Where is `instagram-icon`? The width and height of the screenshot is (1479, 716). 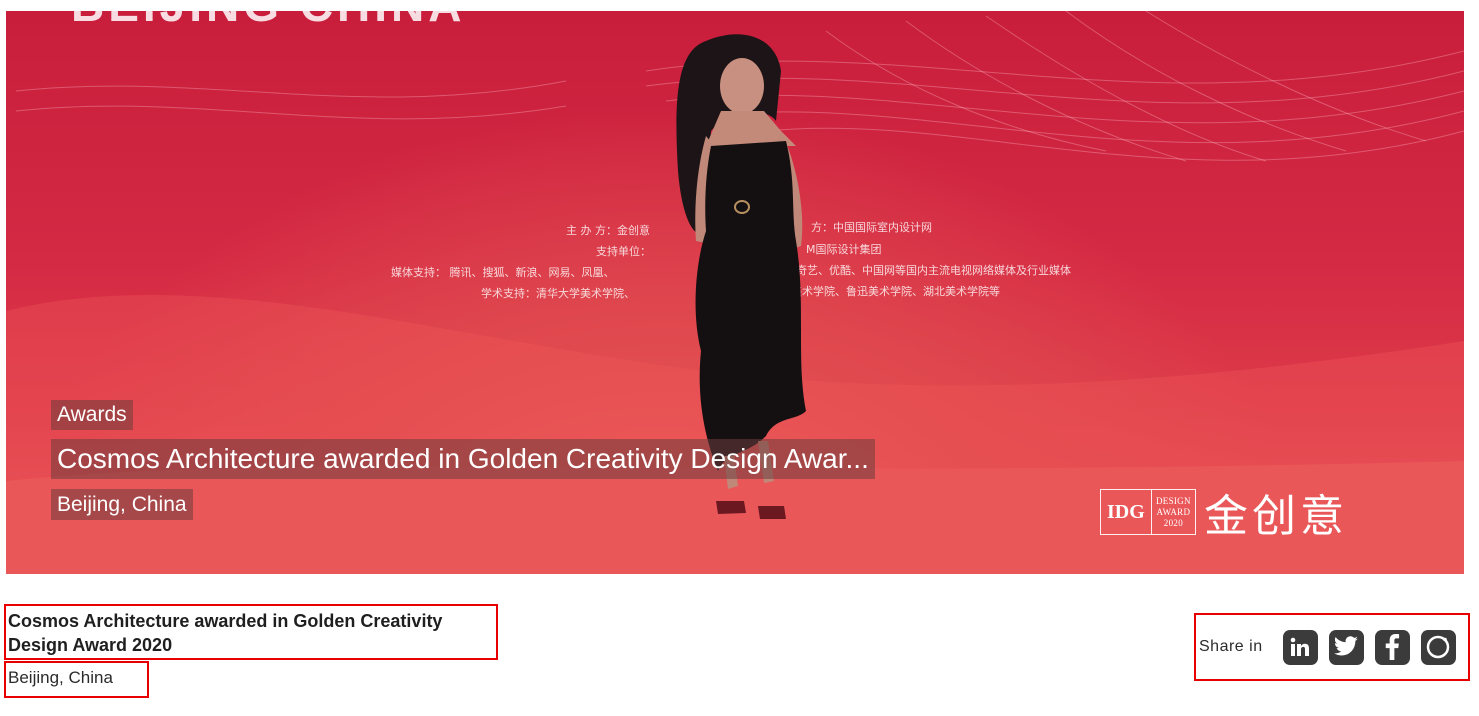 instagram-icon is located at coordinates (1438, 647).